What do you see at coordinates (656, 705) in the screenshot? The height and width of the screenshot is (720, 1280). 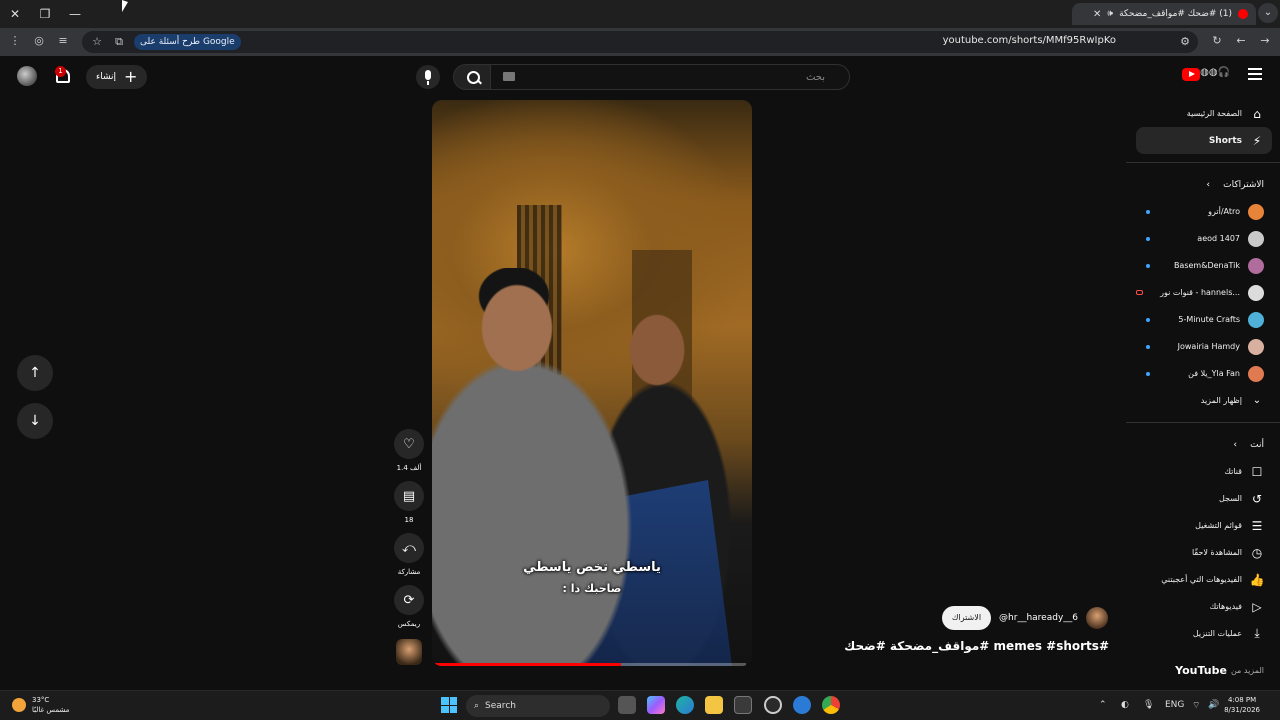 I see `copilot-icon` at bounding box center [656, 705].